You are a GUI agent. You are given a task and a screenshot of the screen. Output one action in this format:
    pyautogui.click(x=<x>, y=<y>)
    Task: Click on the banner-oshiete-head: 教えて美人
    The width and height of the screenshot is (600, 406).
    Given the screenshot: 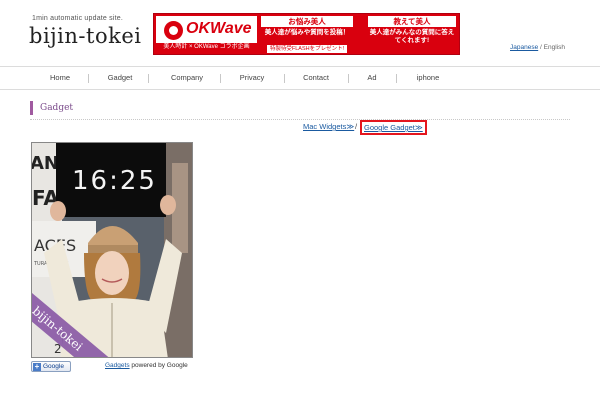 What is the action you would take?
    pyautogui.click(x=412, y=21)
    